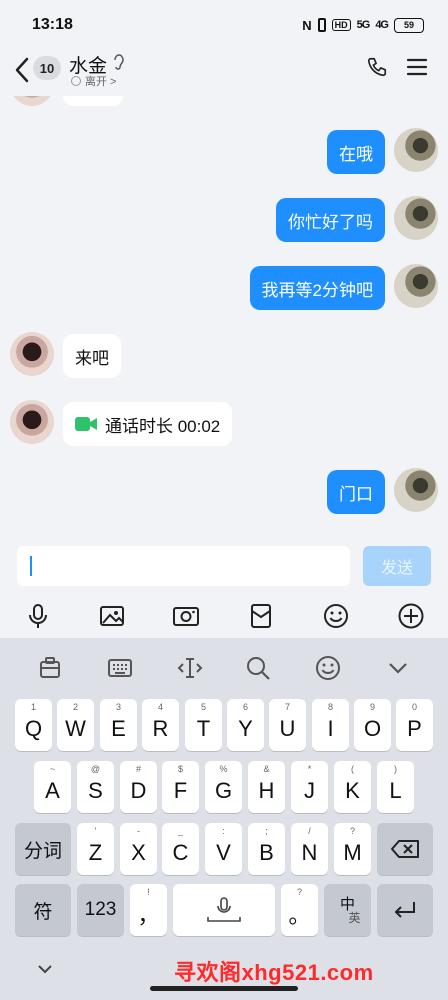 This screenshot has width=448, height=1000. Describe the element at coordinates (31, 566) in the screenshot. I see `text-cursor` at that location.